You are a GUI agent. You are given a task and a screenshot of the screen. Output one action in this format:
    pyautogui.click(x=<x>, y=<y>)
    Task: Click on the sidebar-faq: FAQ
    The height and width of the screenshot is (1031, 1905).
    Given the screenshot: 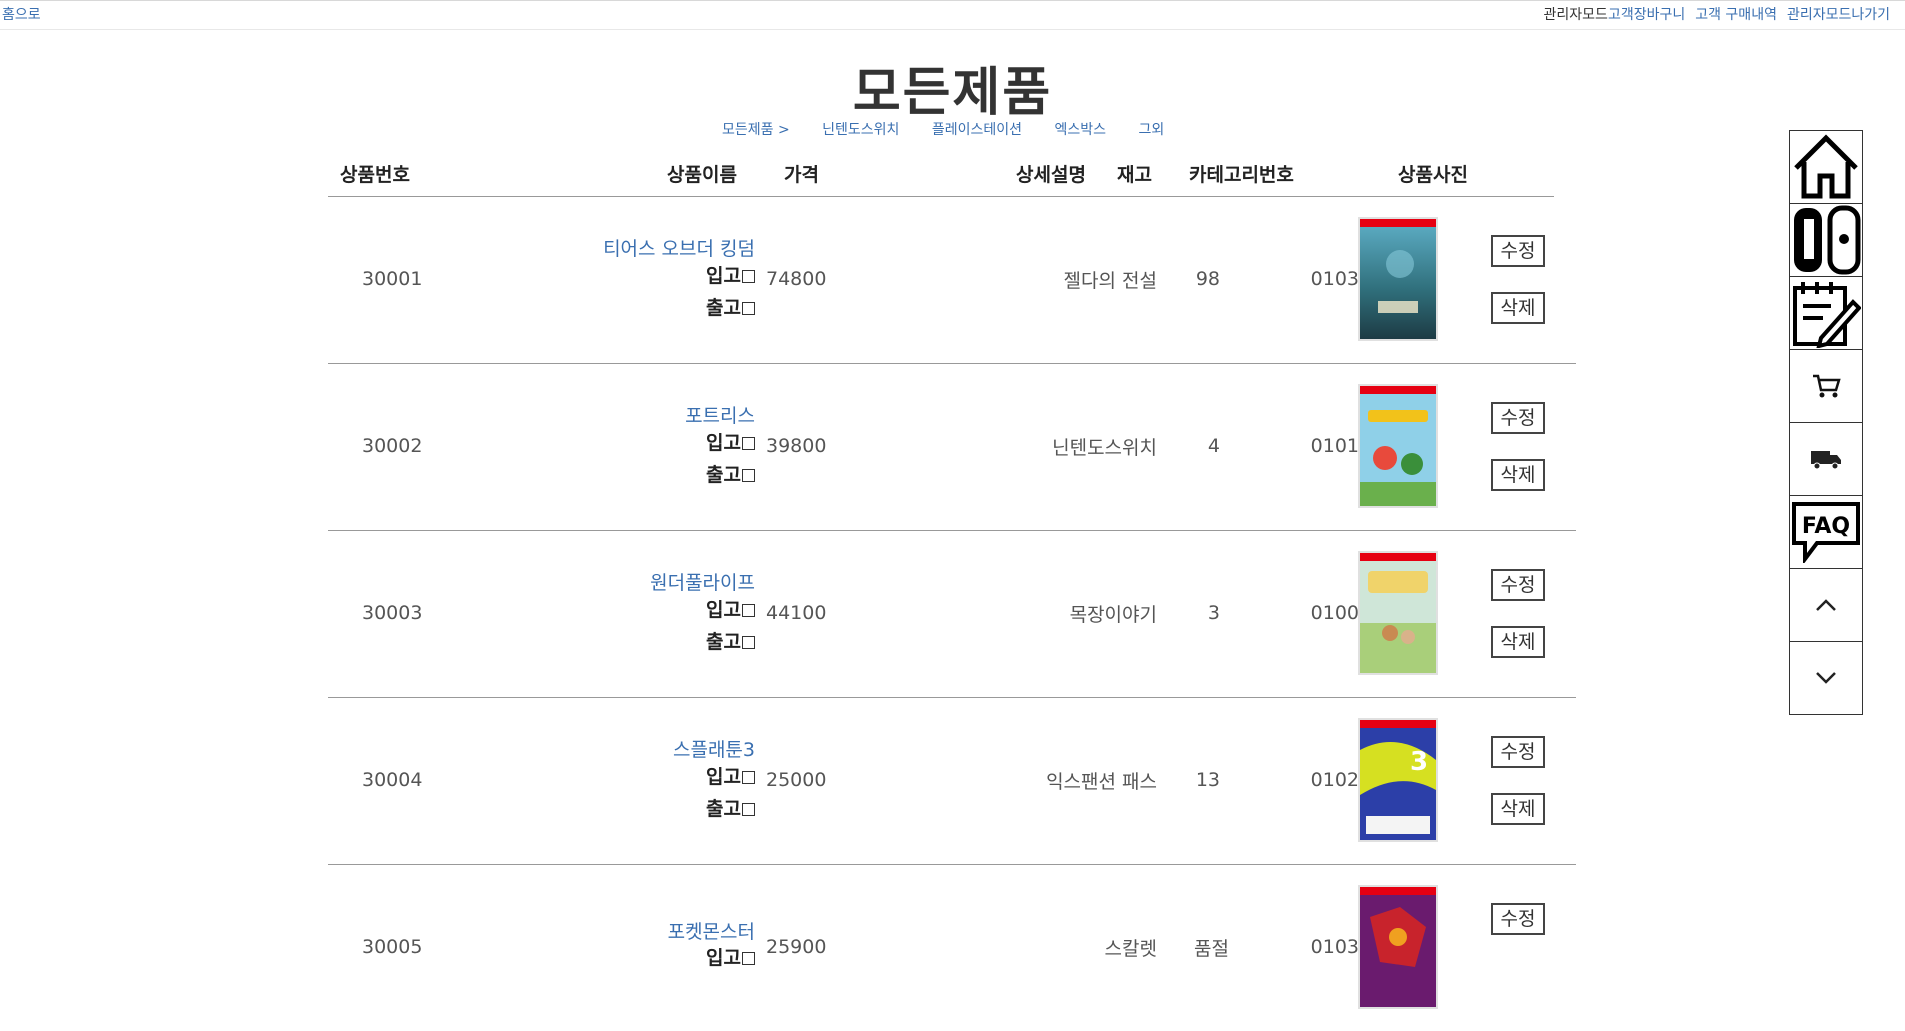 What is the action you would take?
    pyautogui.click(x=1826, y=532)
    